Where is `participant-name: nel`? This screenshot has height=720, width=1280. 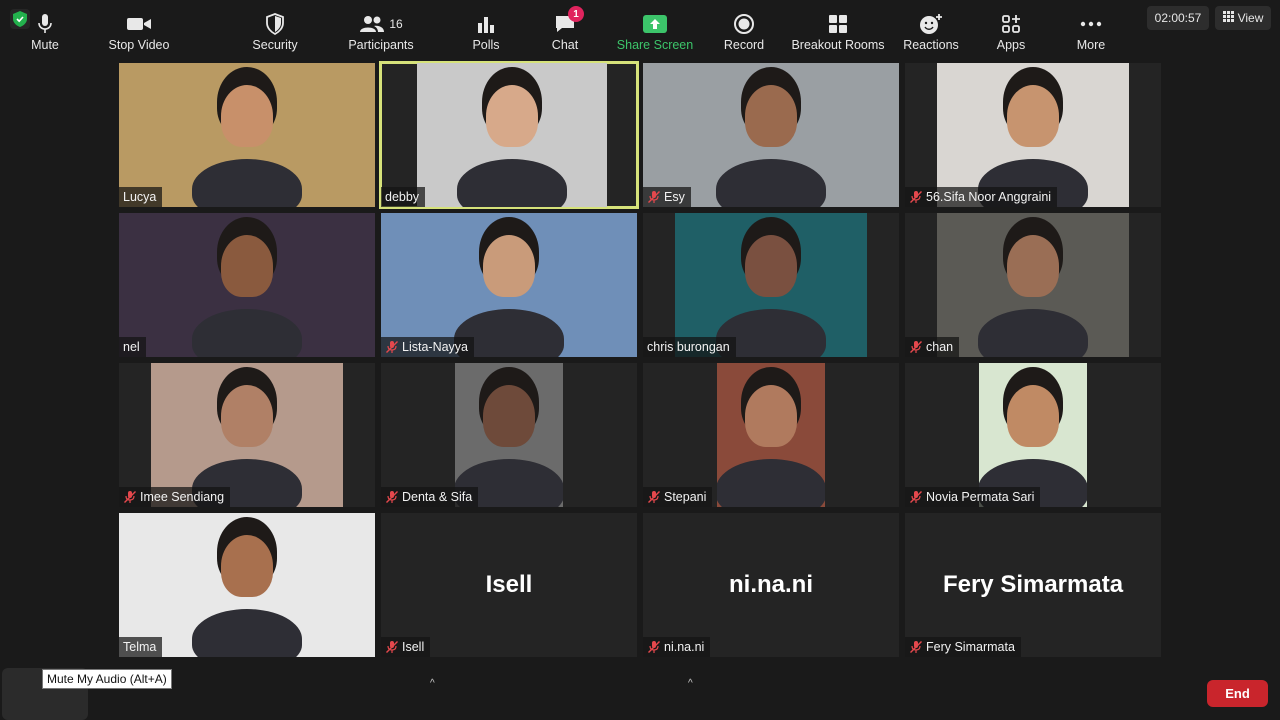 participant-name: nel is located at coordinates (131, 347).